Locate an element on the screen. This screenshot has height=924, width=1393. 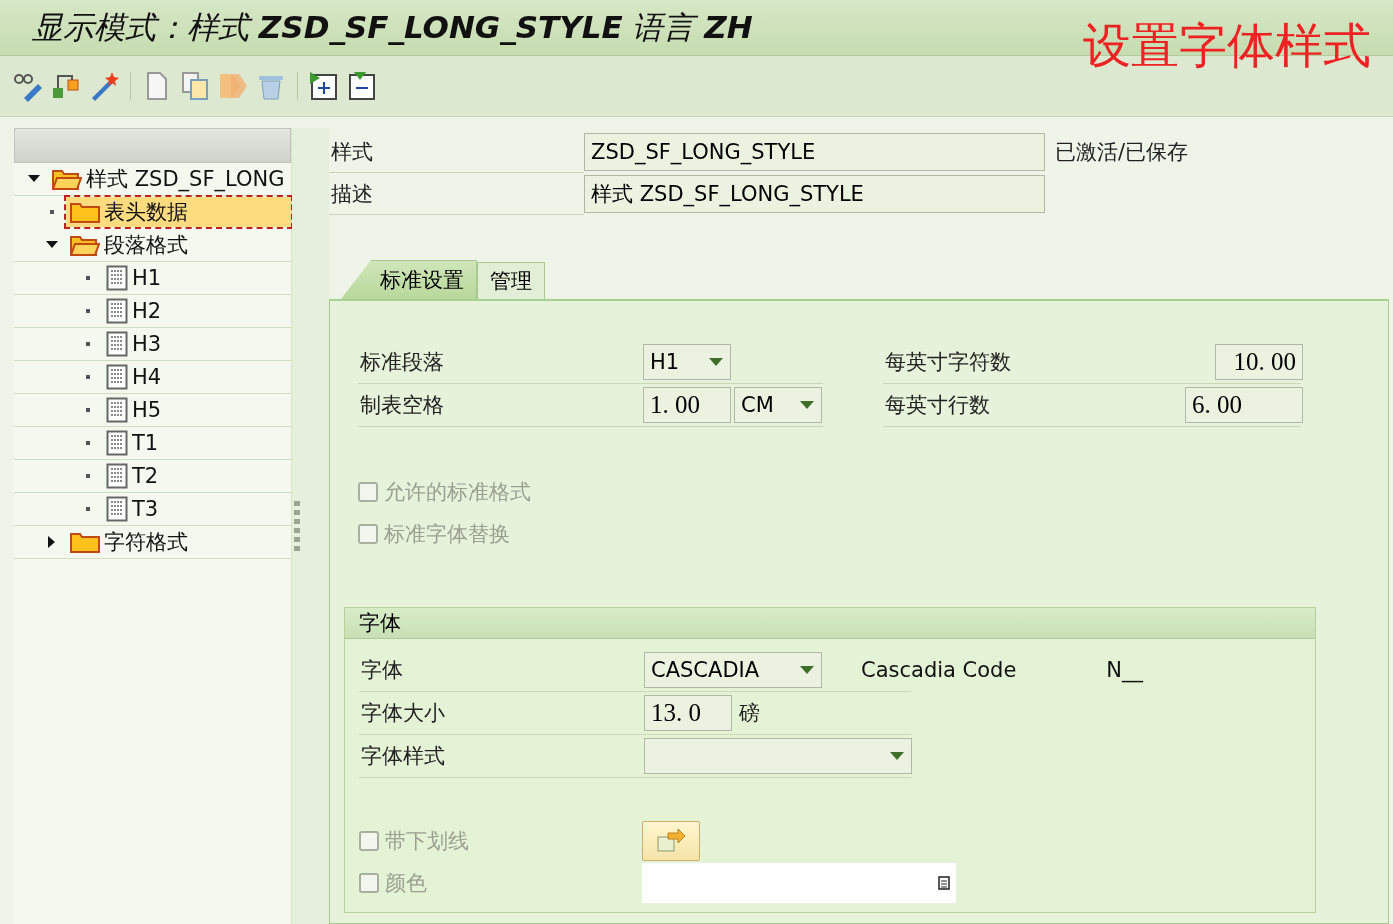
search-help-icon is located at coordinates (944, 883).